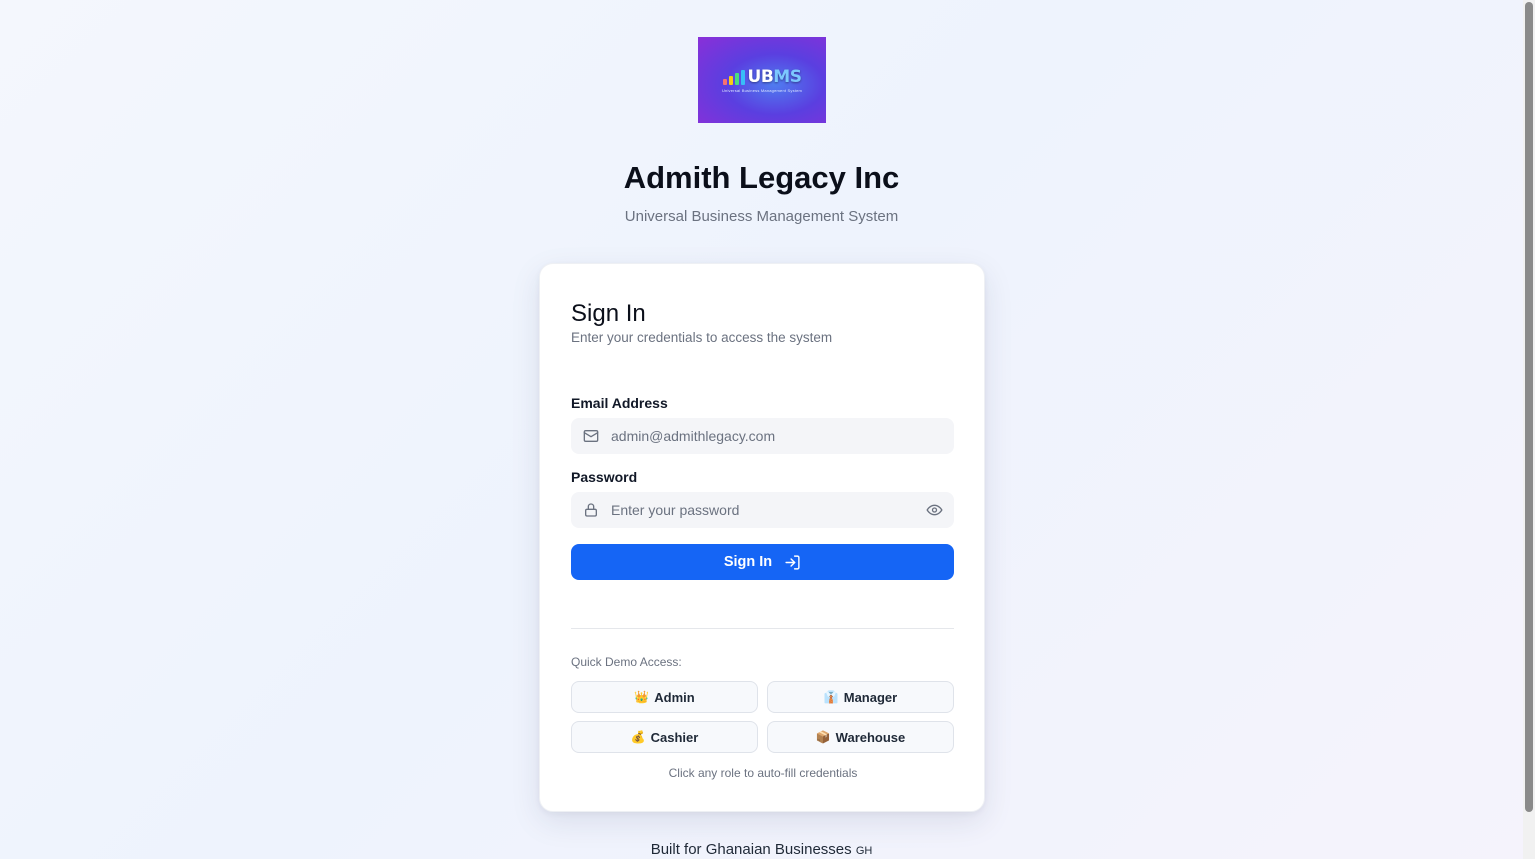 The width and height of the screenshot is (1535, 859). What do you see at coordinates (761, 177) in the screenshot?
I see `company-name: Admith Legacy Inc` at bounding box center [761, 177].